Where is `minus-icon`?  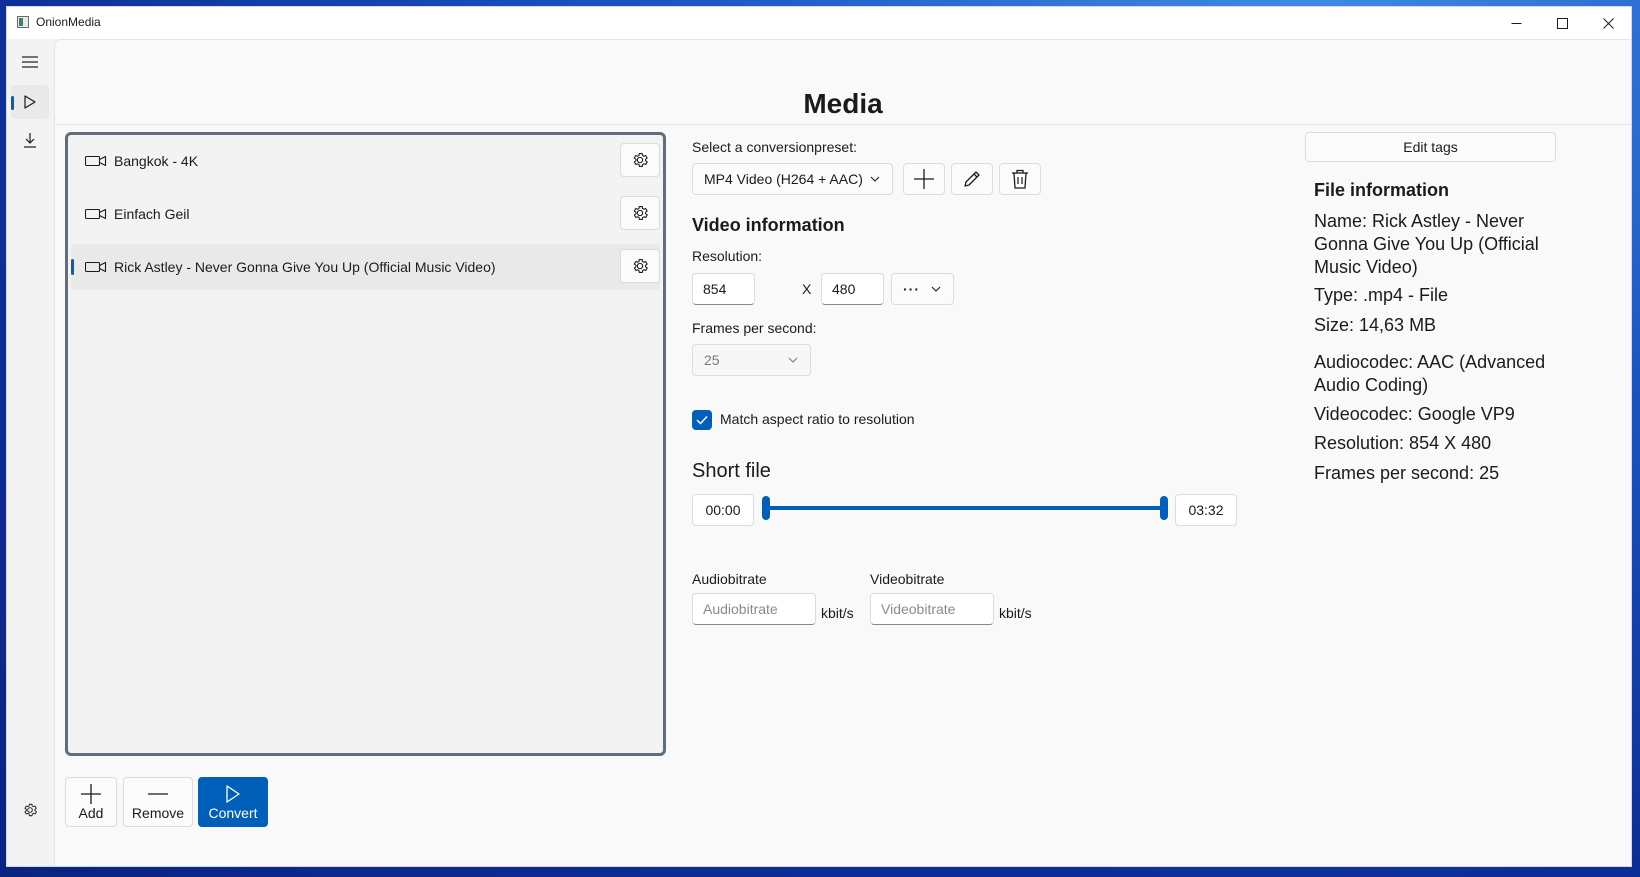 minus-icon is located at coordinates (158, 794).